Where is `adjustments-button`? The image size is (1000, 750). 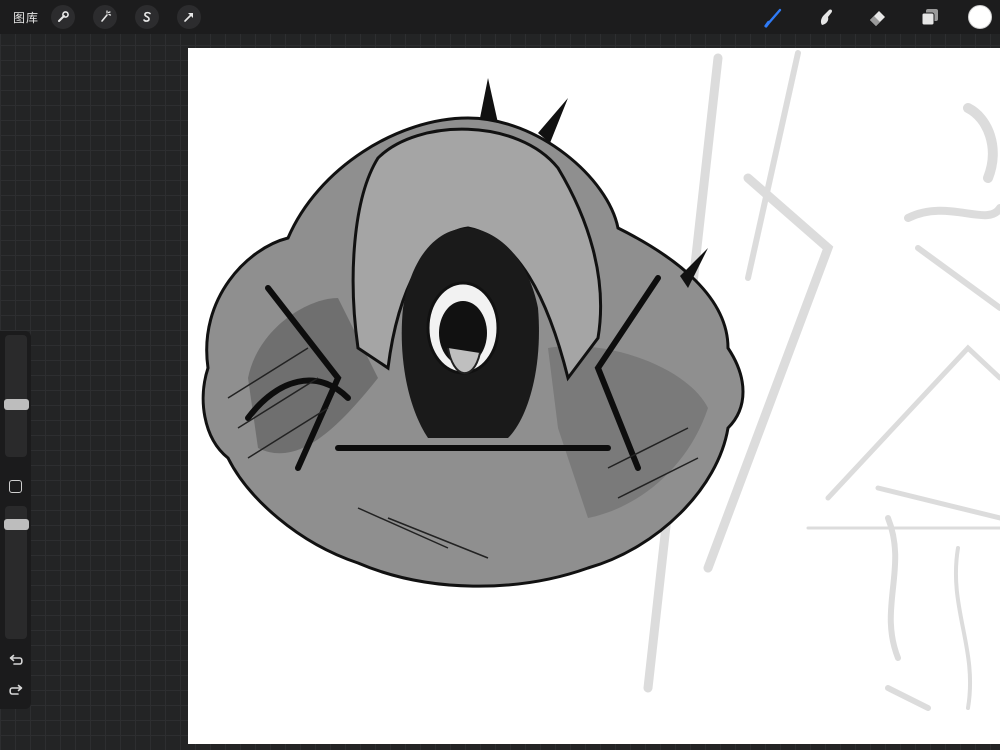 adjustments-button is located at coordinates (105, 17).